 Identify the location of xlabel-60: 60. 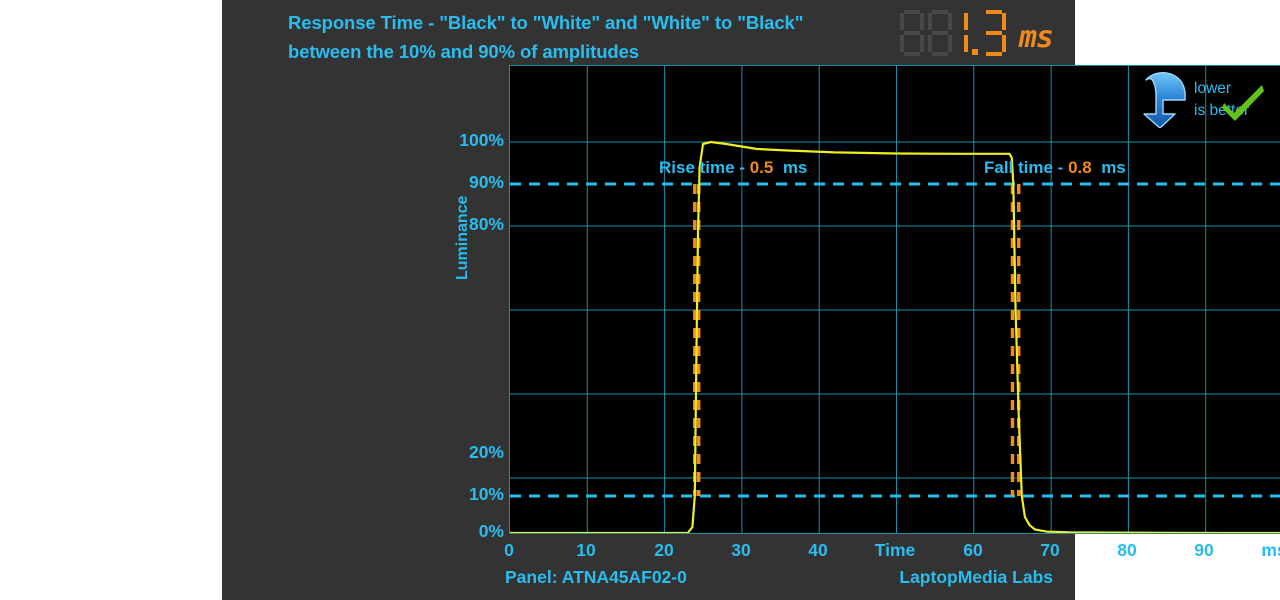
(973, 550).